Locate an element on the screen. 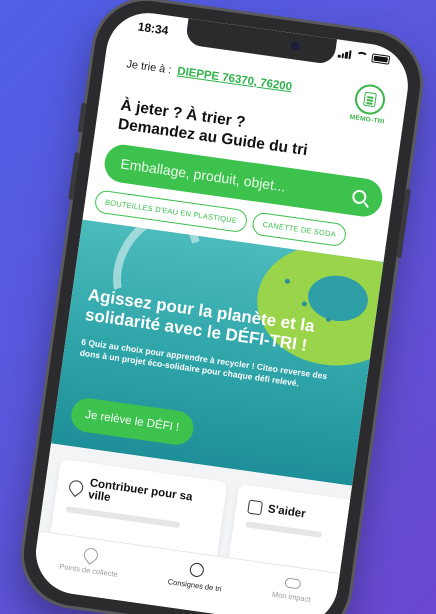 Image resolution: width=436 pixels, height=614 pixels. memo-tri-circle is located at coordinates (370, 99).